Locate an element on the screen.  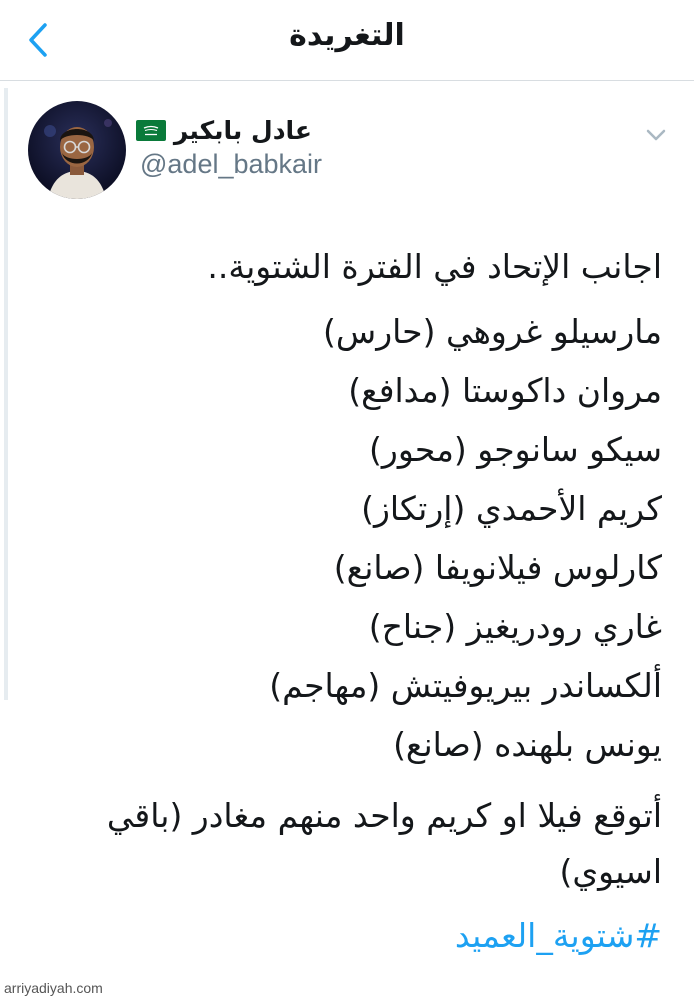
author-display-name: عادل بابكير is located at coordinates (242, 130).